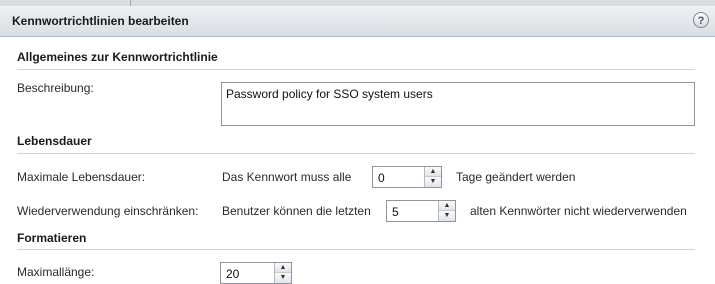 Image resolution: width=715 pixels, height=284 pixels. Describe the element at coordinates (56, 272) in the screenshot. I see `max-length-label: Maximallänge:` at that location.